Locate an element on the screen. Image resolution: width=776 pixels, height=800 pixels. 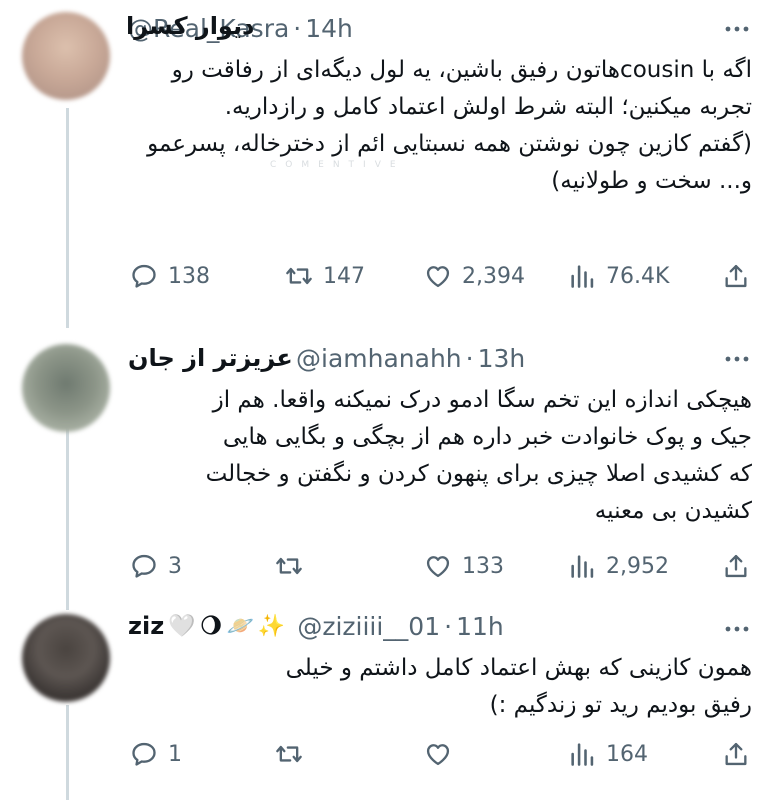
views-button: 164 is located at coordinates (608, 754).